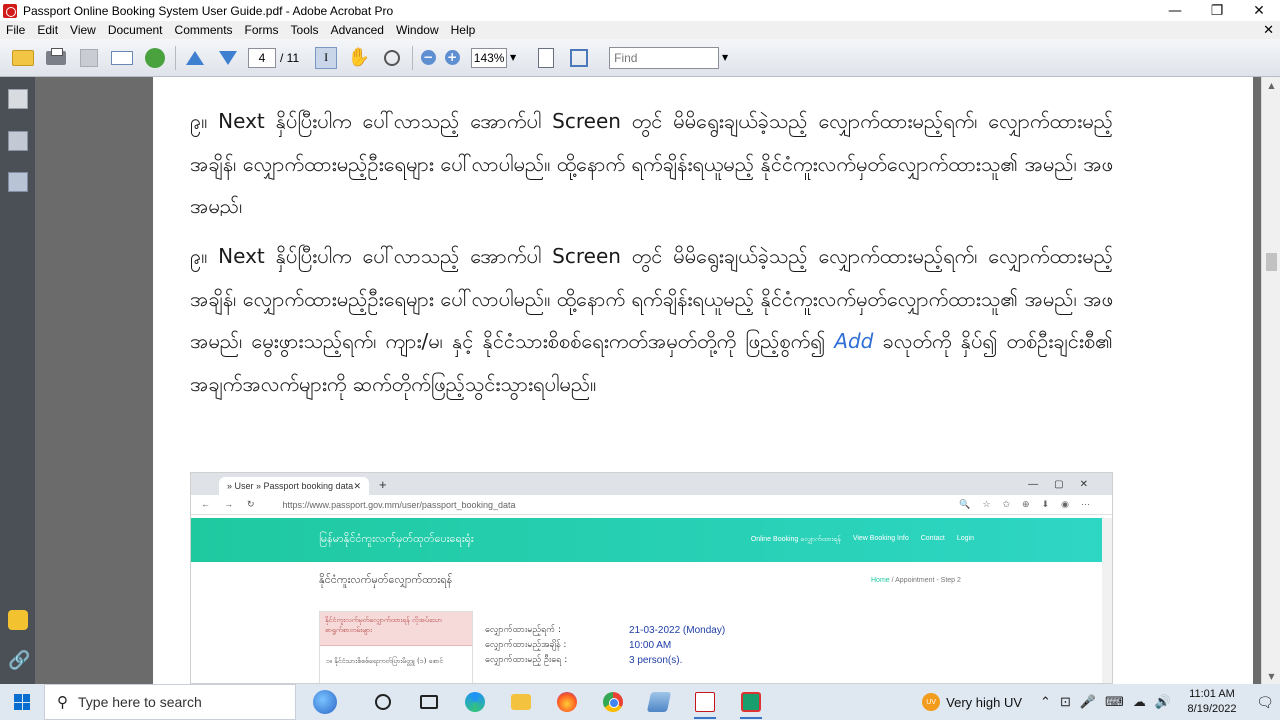 The width and height of the screenshot is (1280, 720). Describe the element at coordinates (1271, 676) in the screenshot. I see `scroll-down-icon: ▼` at that location.